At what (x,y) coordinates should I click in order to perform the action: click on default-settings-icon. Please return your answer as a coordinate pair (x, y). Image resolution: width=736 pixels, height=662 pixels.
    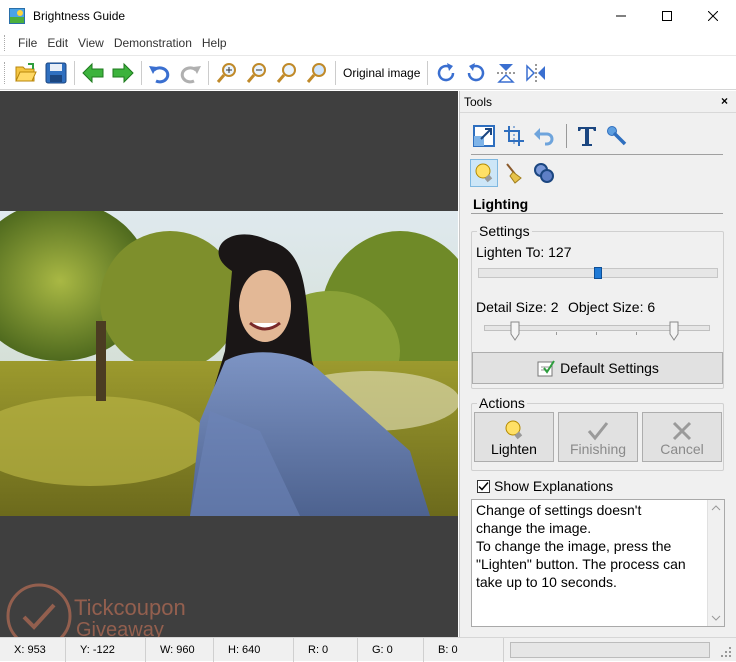
    Looking at the image, I should click on (546, 368).